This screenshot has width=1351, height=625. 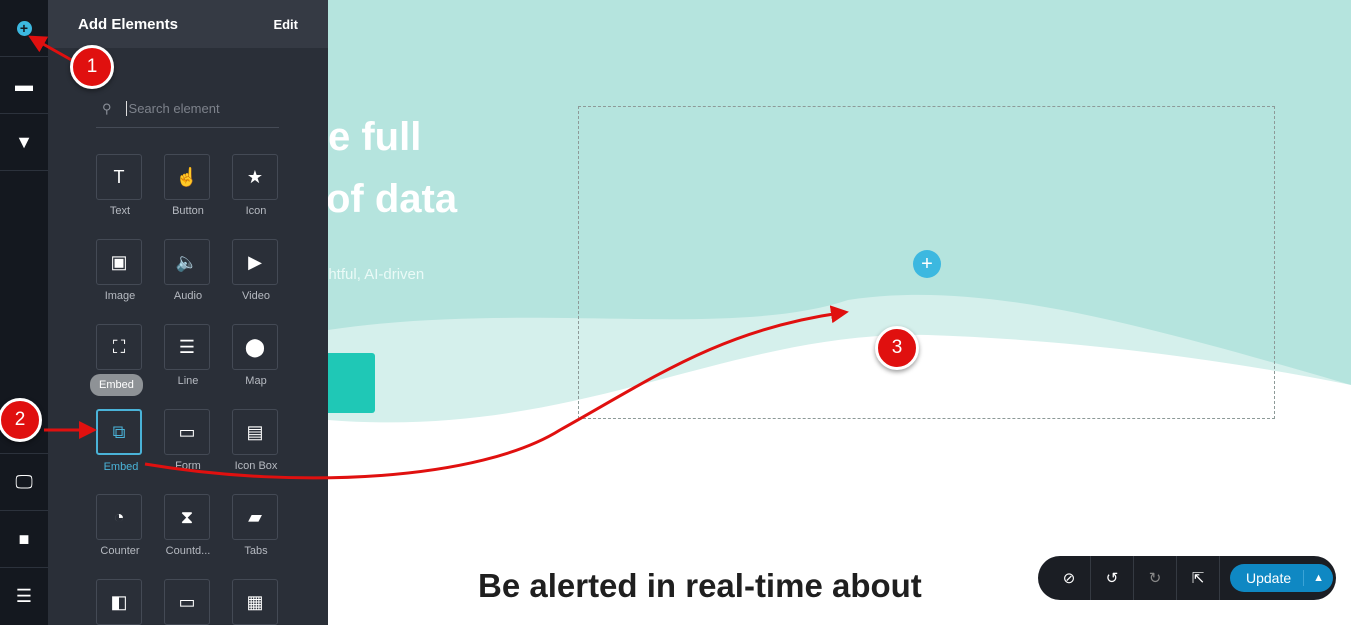 I want to click on annotation-badge-2: 2, so click(x=21, y=420).